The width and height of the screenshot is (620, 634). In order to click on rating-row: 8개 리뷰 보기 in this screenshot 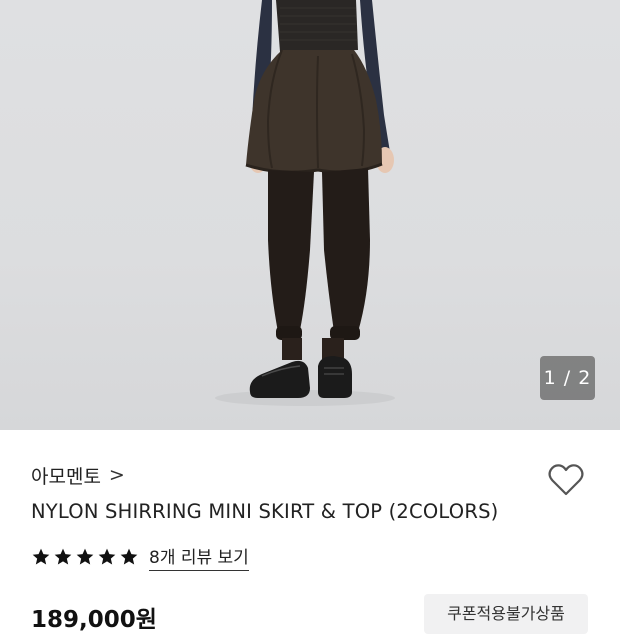, I will do `click(140, 557)`.